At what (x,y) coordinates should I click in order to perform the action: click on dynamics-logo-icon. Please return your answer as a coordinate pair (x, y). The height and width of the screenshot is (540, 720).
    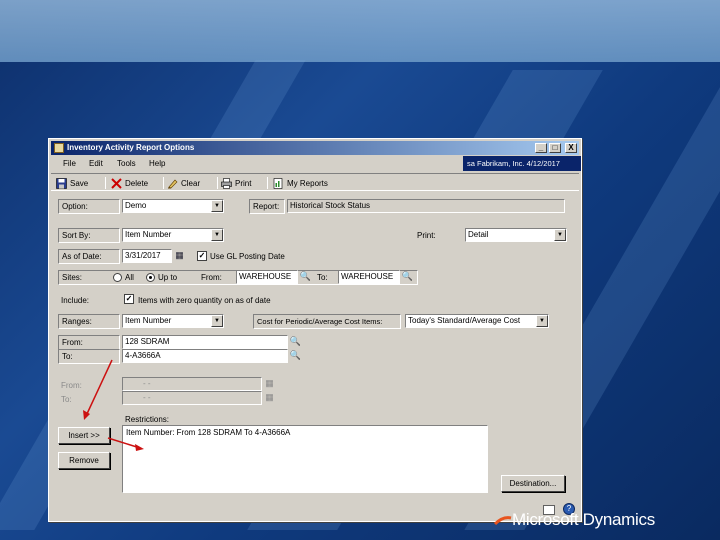
    Looking at the image, I should click on (503, 521).